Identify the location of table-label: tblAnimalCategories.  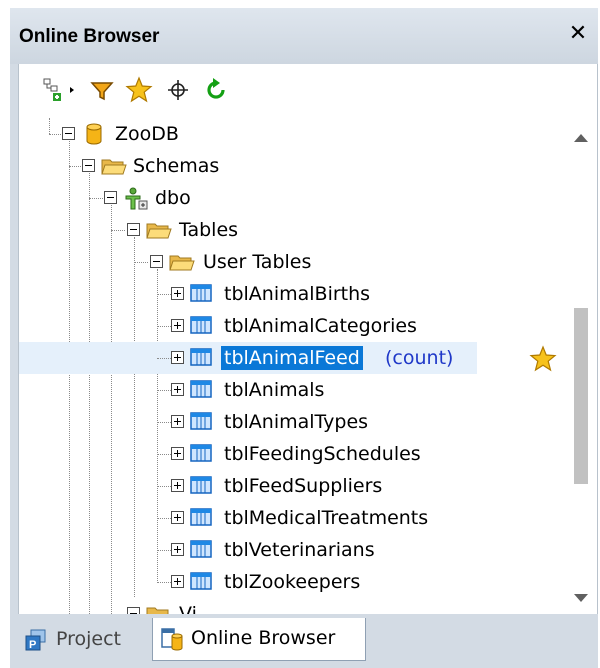
(320, 326).